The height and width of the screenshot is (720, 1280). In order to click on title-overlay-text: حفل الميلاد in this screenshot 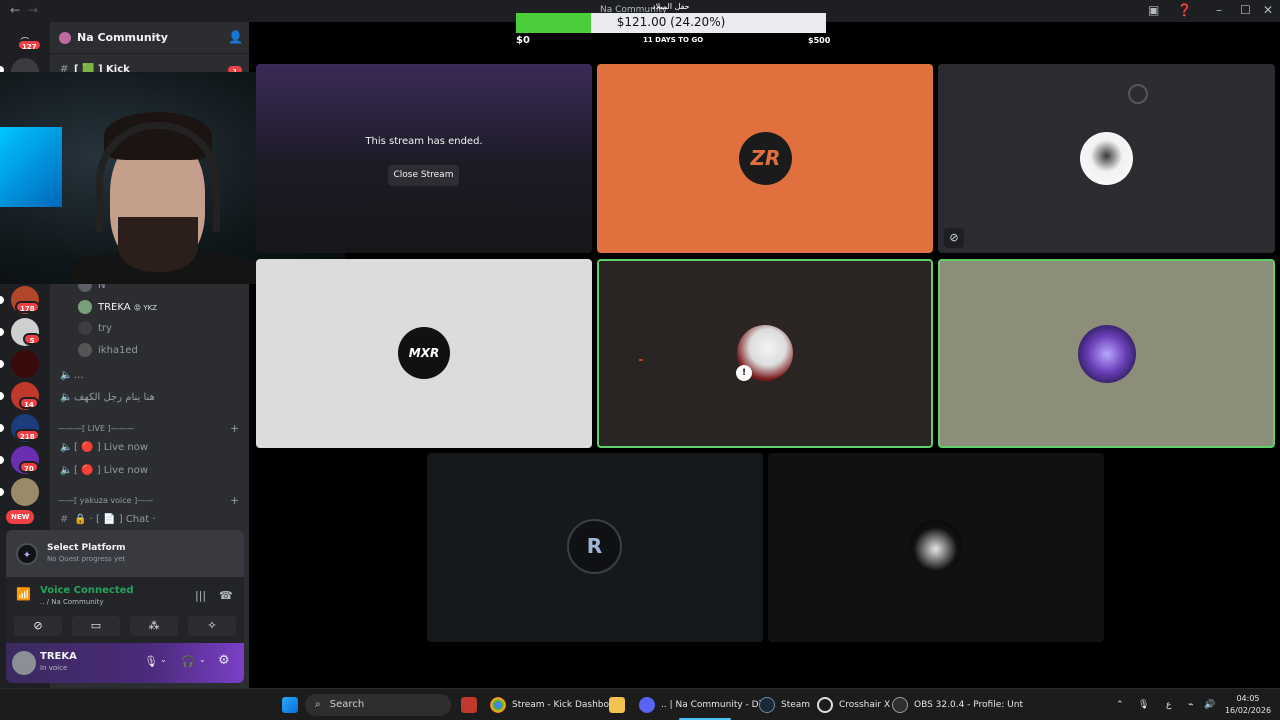, I will do `click(671, 6)`.